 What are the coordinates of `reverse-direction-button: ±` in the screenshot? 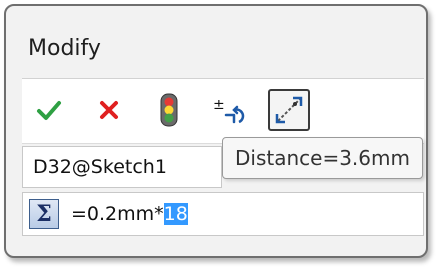 It's located at (229, 110).